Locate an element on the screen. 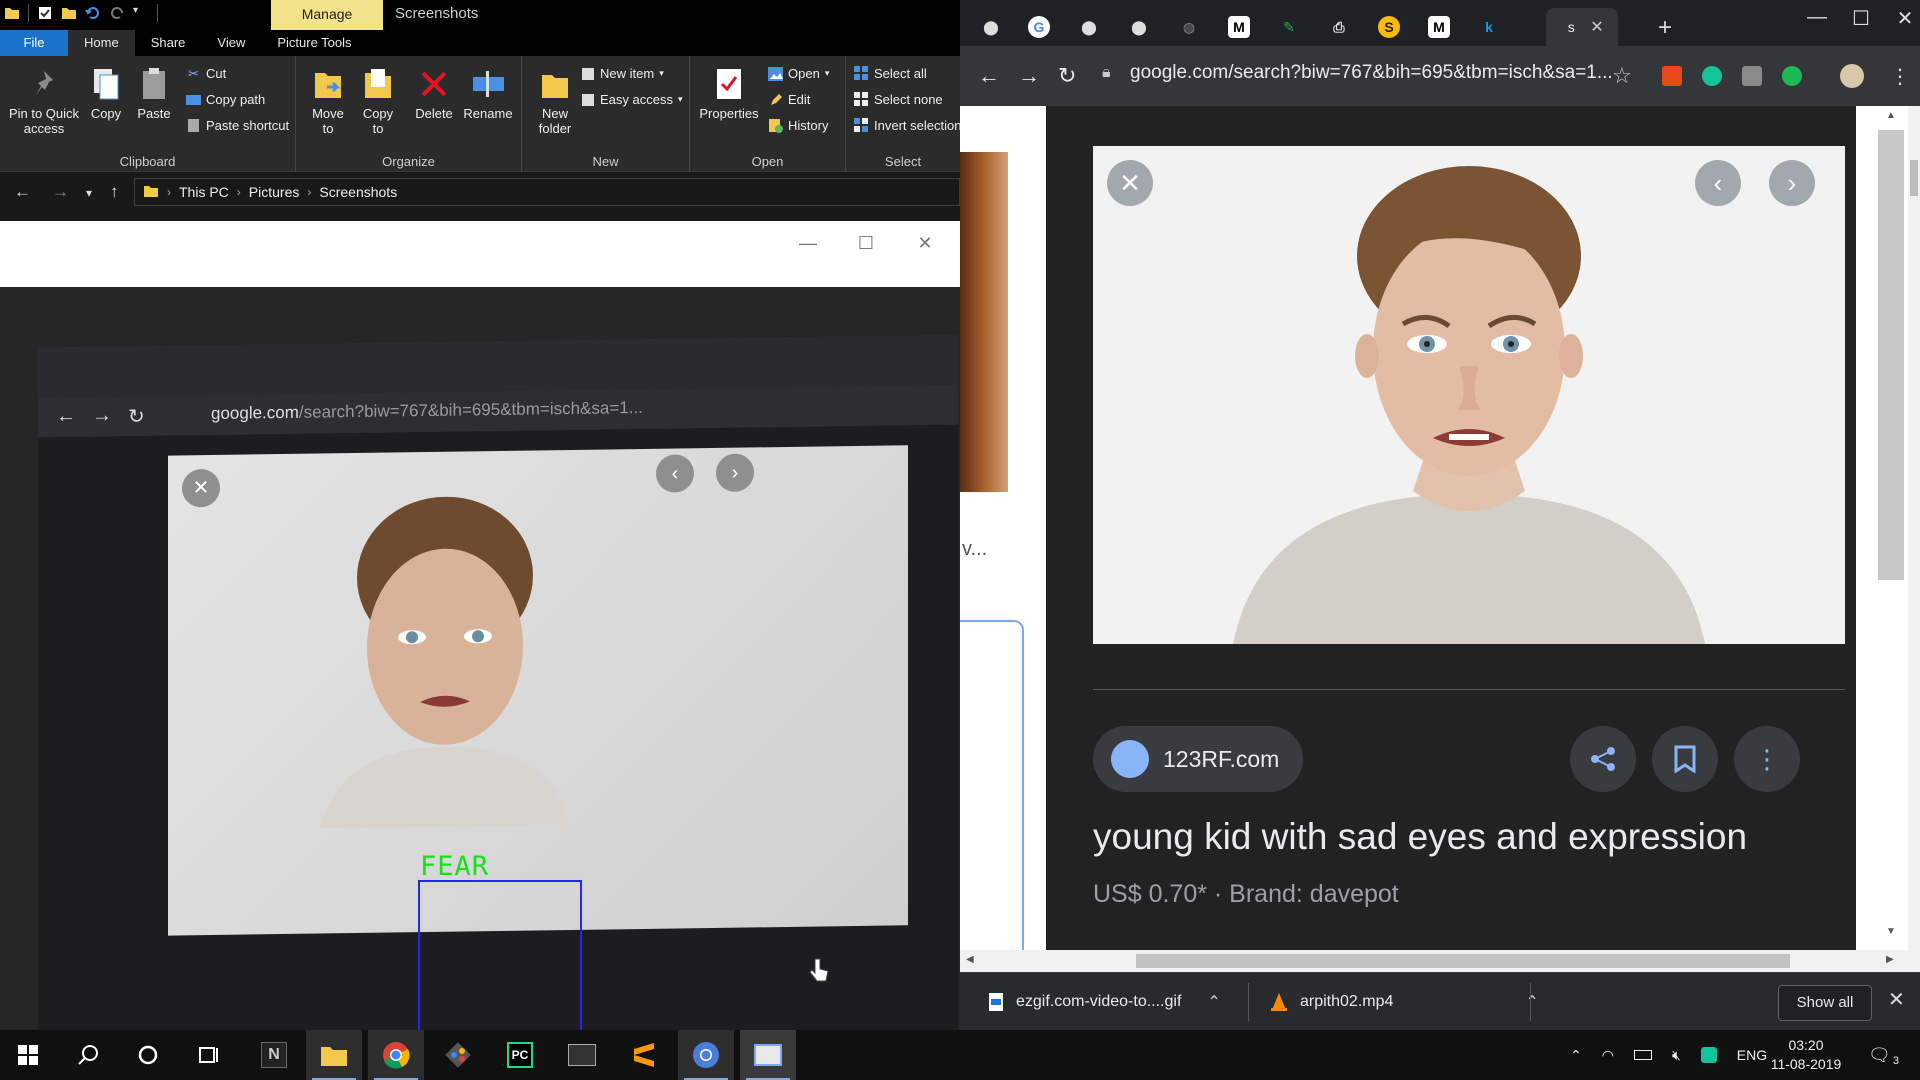 The image size is (1920, 1080). office-extension-icon is located at coordinates (1672, 76).